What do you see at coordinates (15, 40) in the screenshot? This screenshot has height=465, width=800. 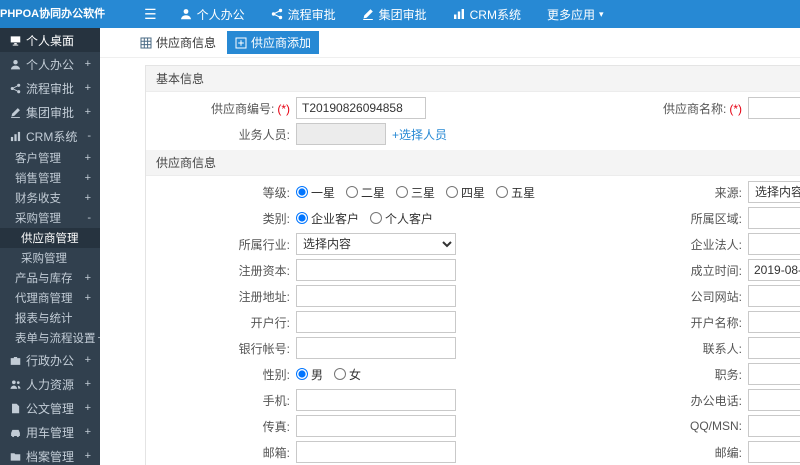 I see `desktop-icon` at bounding box center [15, 40].